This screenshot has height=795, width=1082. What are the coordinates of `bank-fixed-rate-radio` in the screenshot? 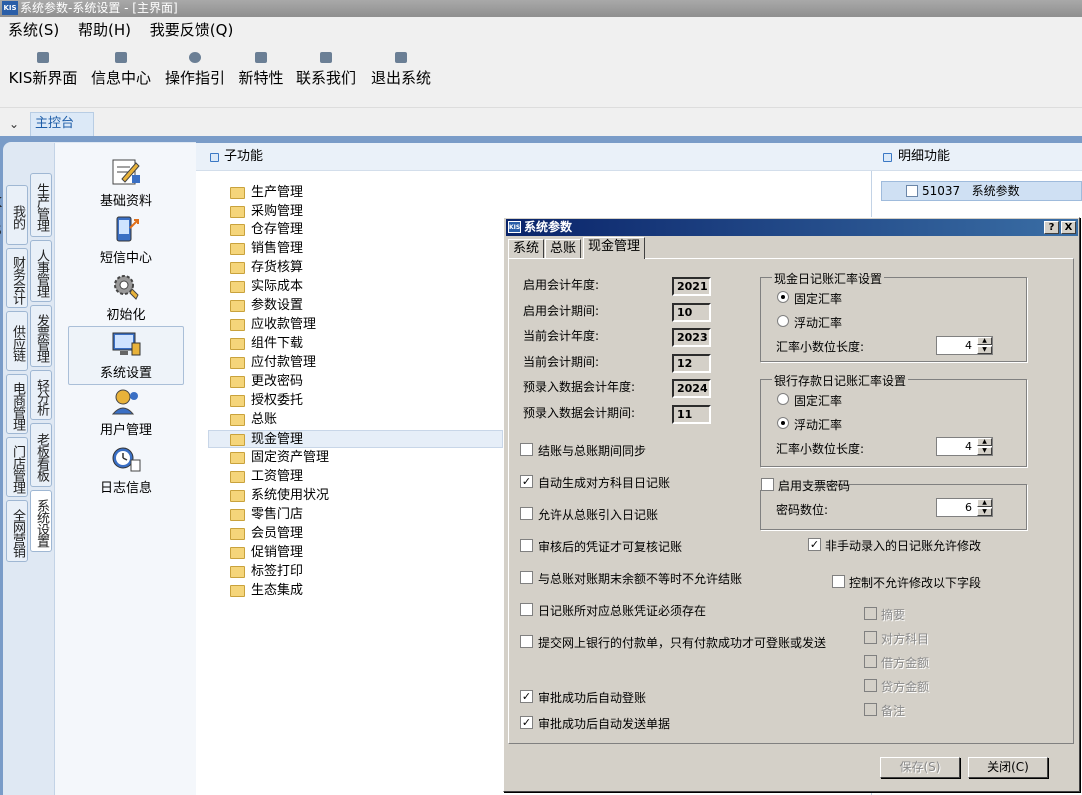 It's located at (783, 399).